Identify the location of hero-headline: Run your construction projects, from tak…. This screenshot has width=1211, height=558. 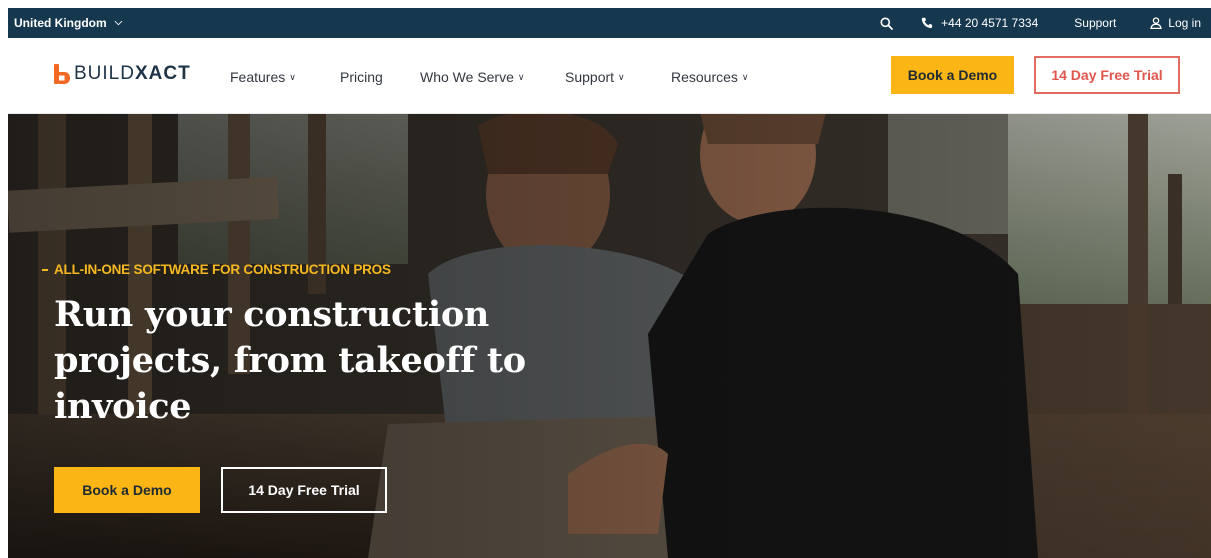
(290, 360).